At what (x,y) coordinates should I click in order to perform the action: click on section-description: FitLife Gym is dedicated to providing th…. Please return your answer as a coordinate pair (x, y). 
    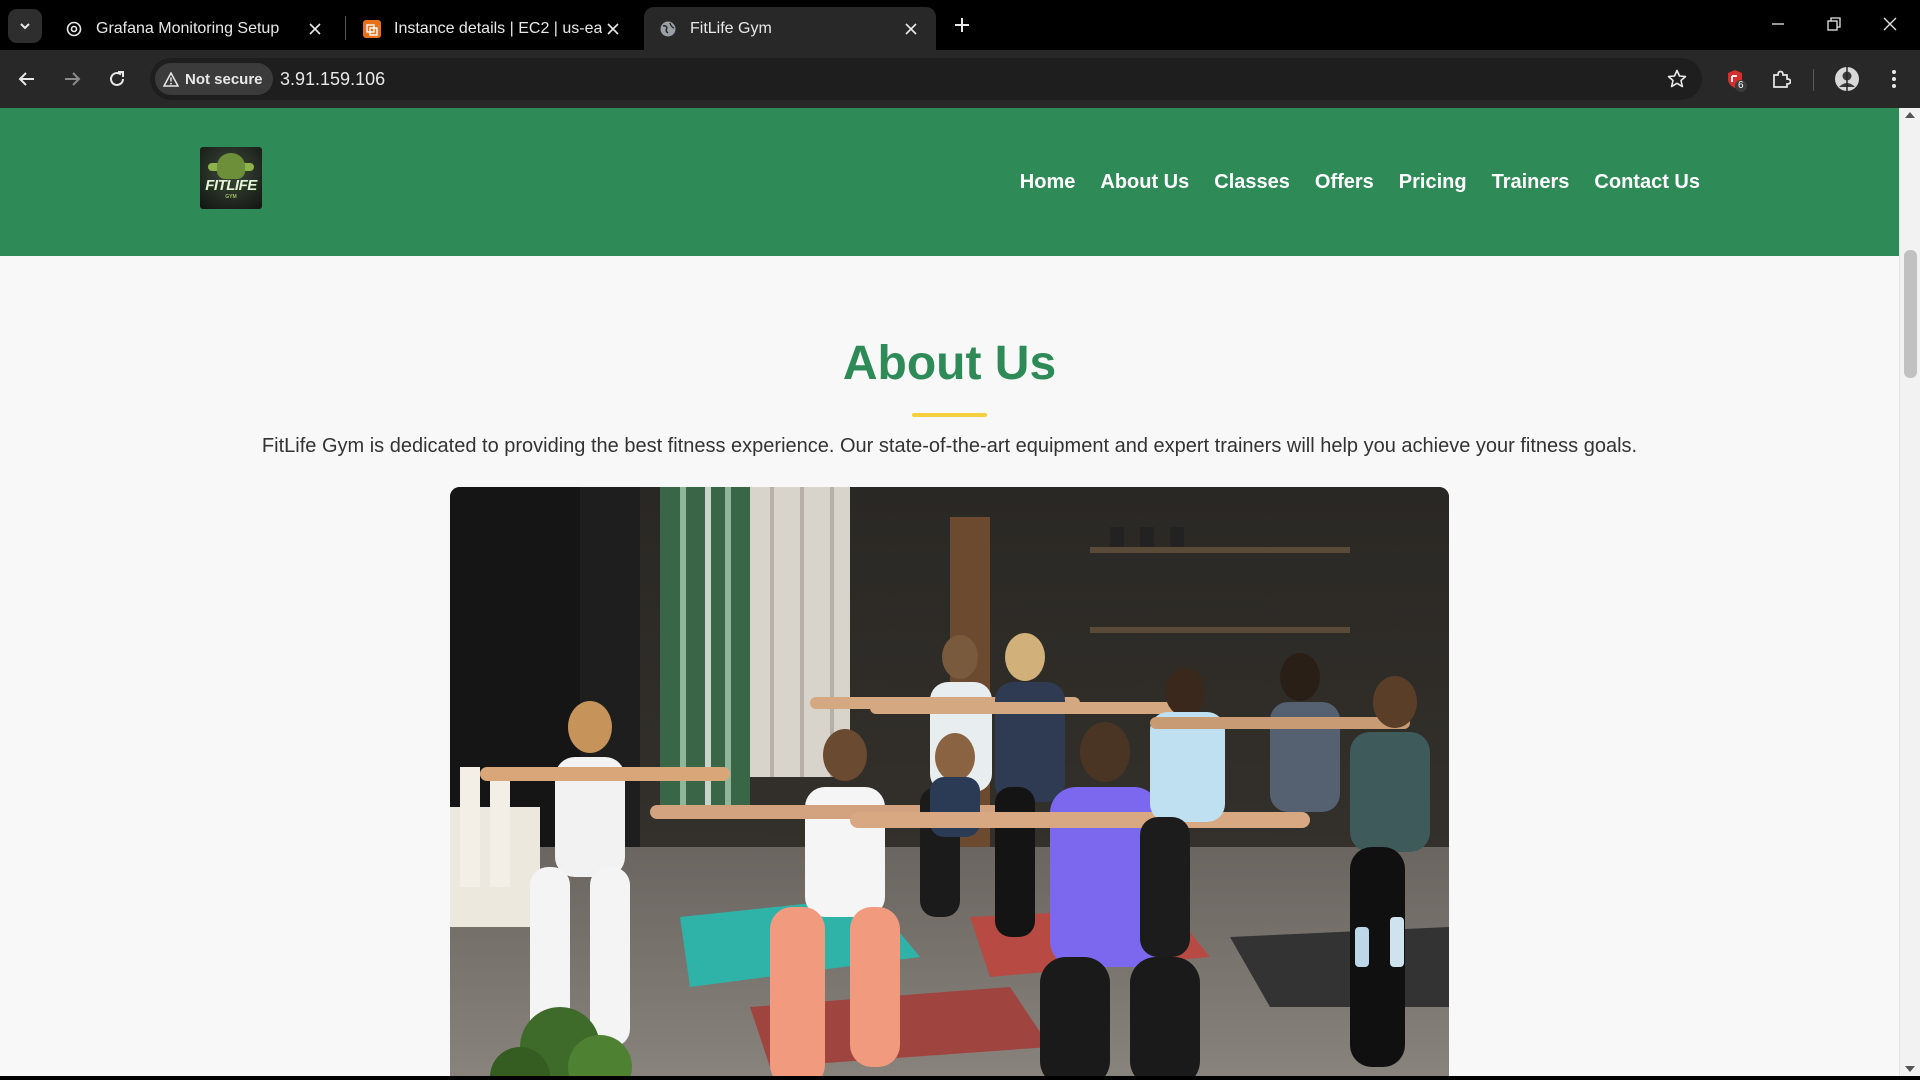
    Looking at the image, I should click on (949, 446).